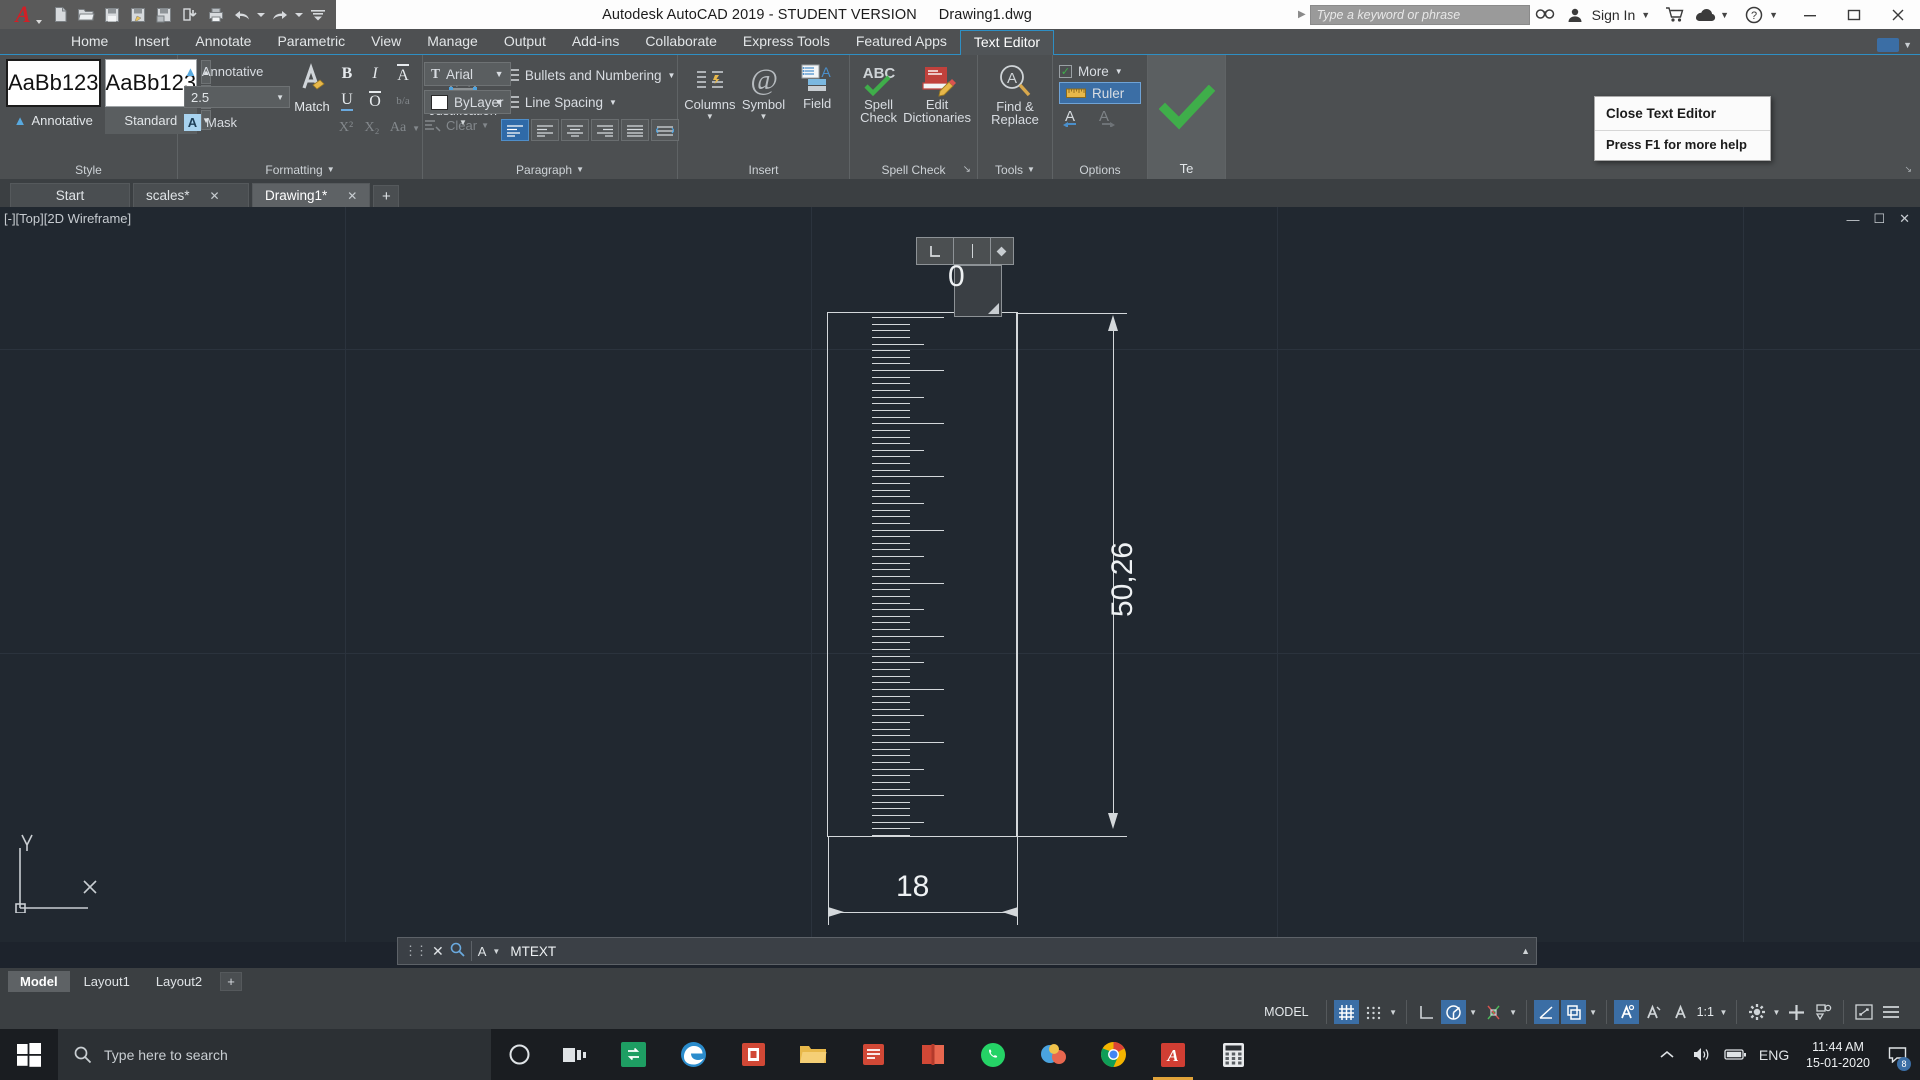 This screenshot has width=1920, height=1080. What do you see at coordinates (347, 101) in the screenshot?
I see `underline-button: U` at bounding box center [347, 101].